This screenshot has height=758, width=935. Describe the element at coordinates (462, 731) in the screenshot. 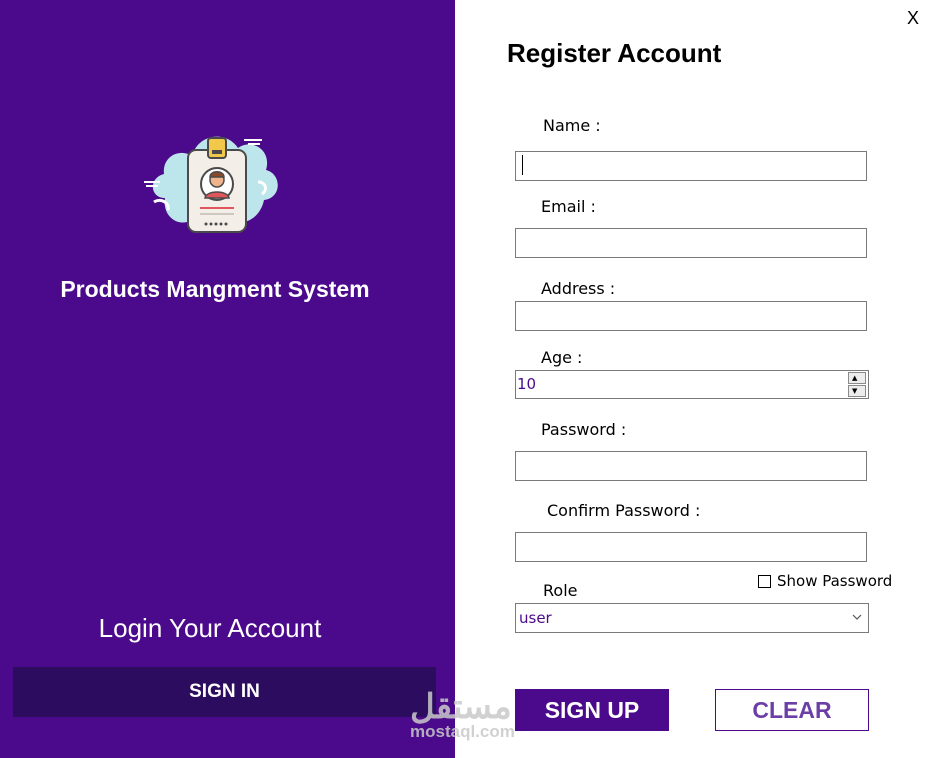

I see `watermark-latin: mostaql.com` at that location.